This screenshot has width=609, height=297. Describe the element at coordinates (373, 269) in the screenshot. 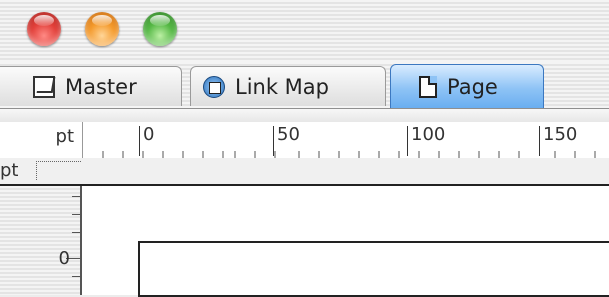

I see `page-boundary` at that location.